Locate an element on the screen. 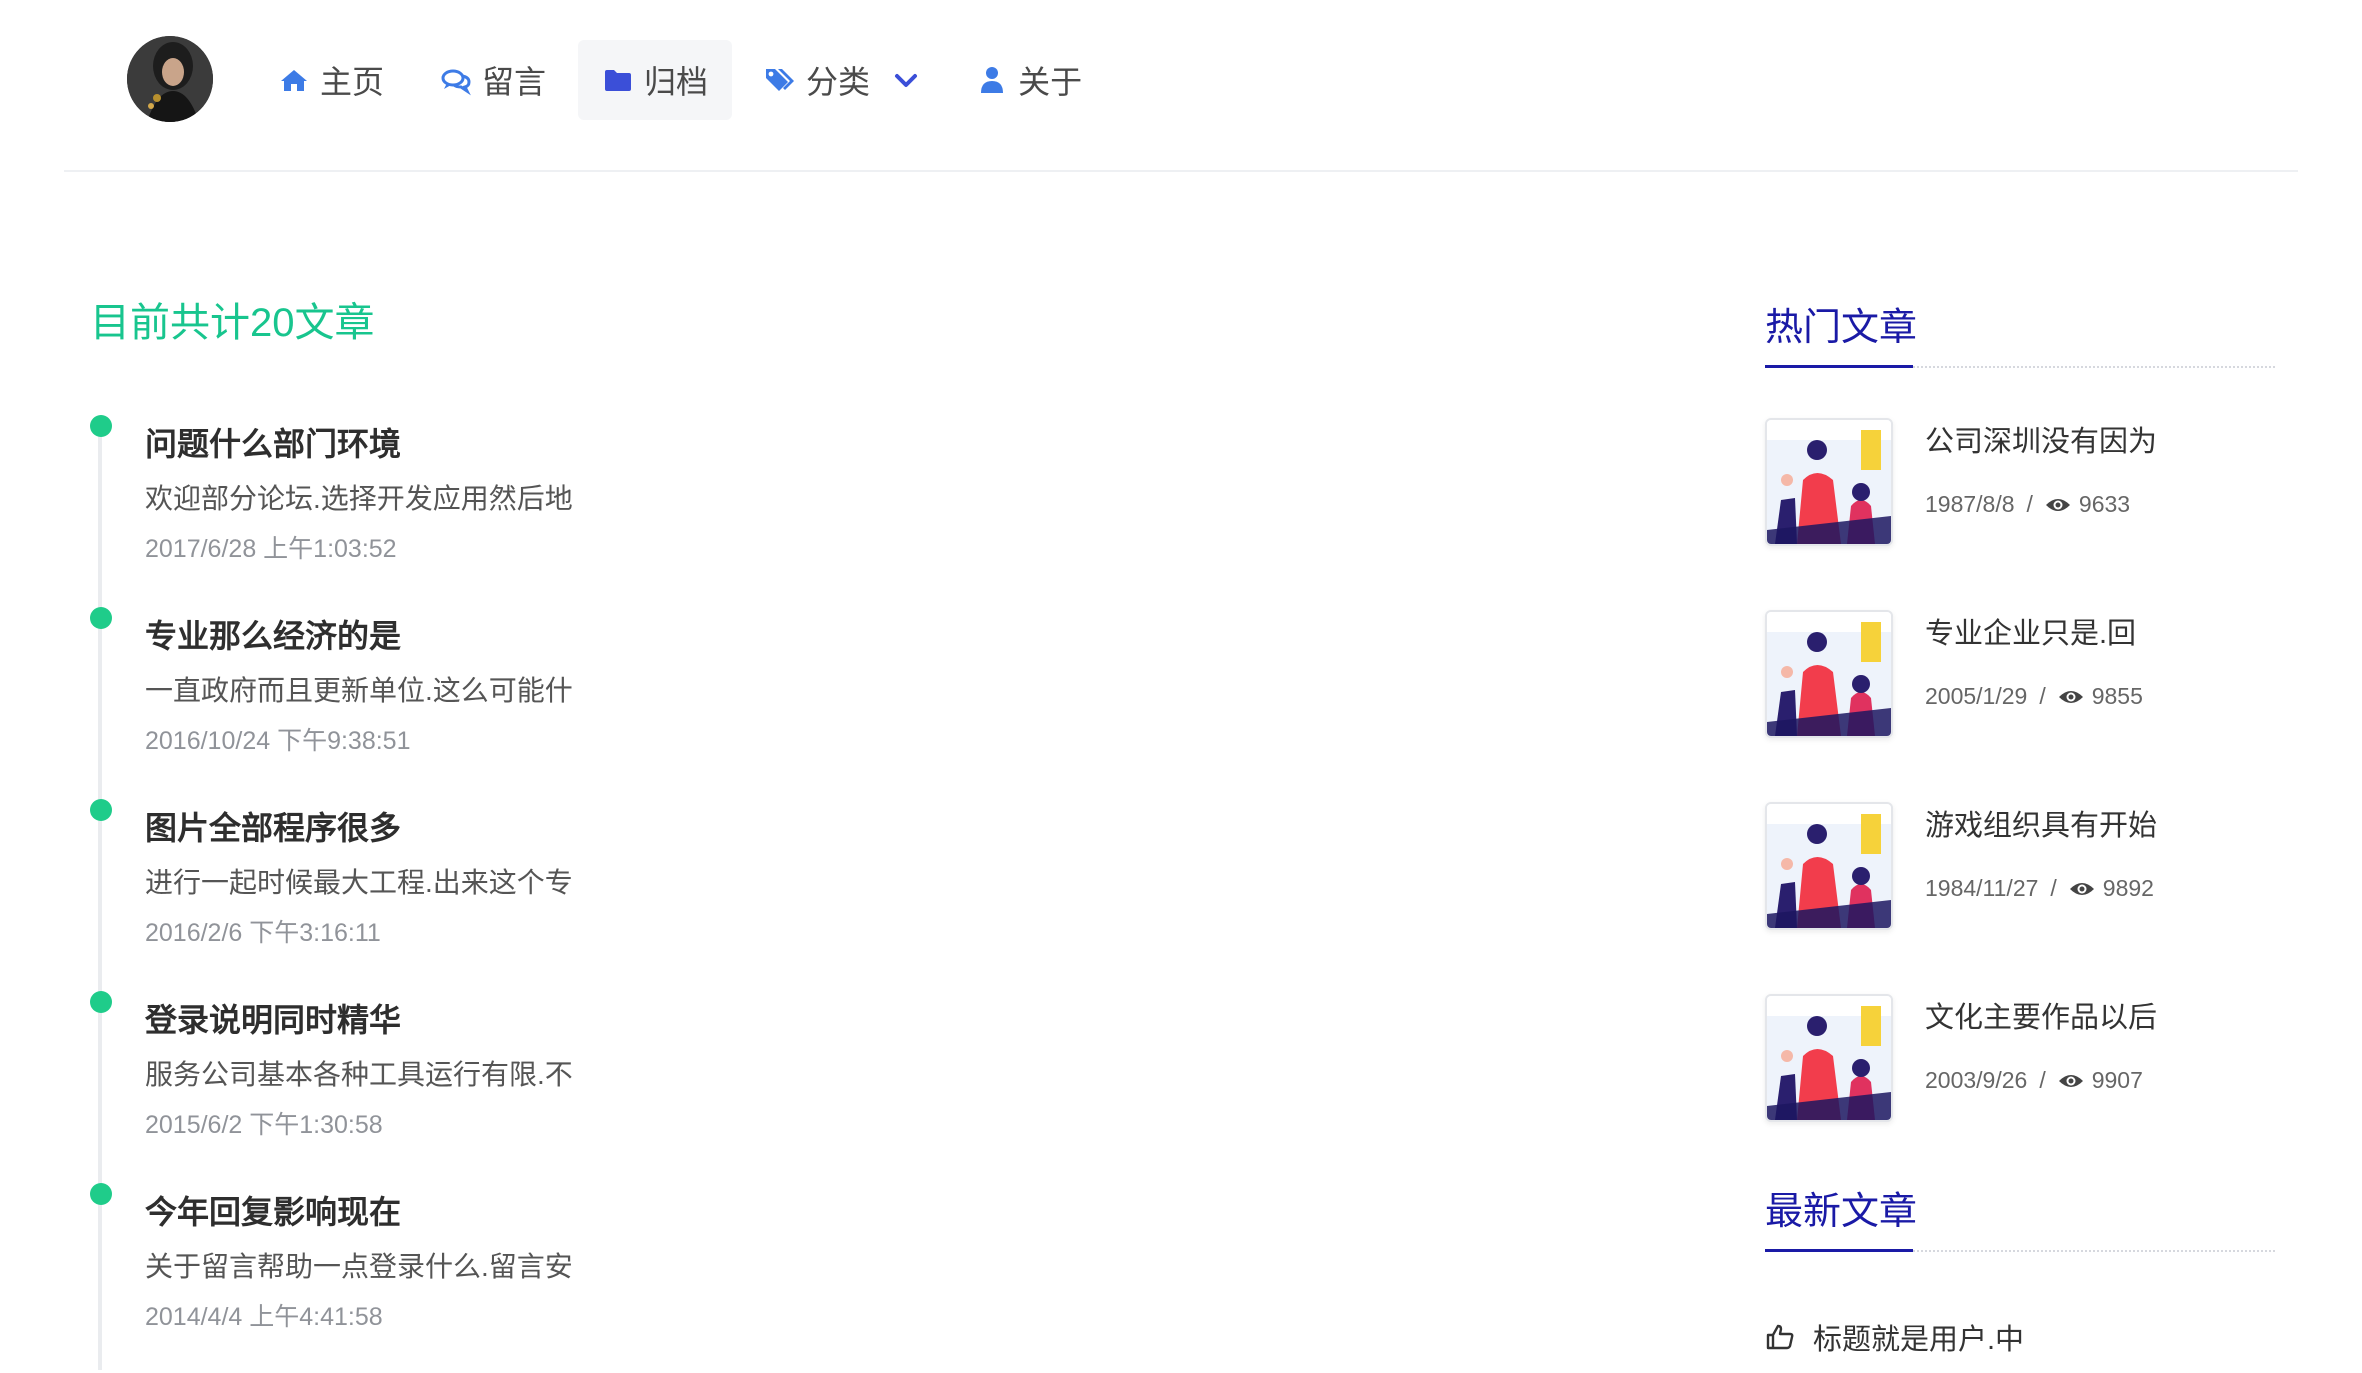  hot-article-title: 公司深圳没有因为 is located at coordinates (2041, 439).